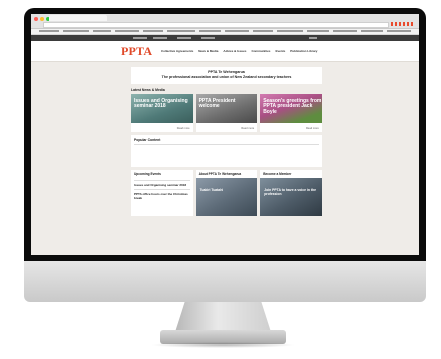 The height and width of the screenshot is (359, 441). I want to click on url-bar, so click(216, 25).